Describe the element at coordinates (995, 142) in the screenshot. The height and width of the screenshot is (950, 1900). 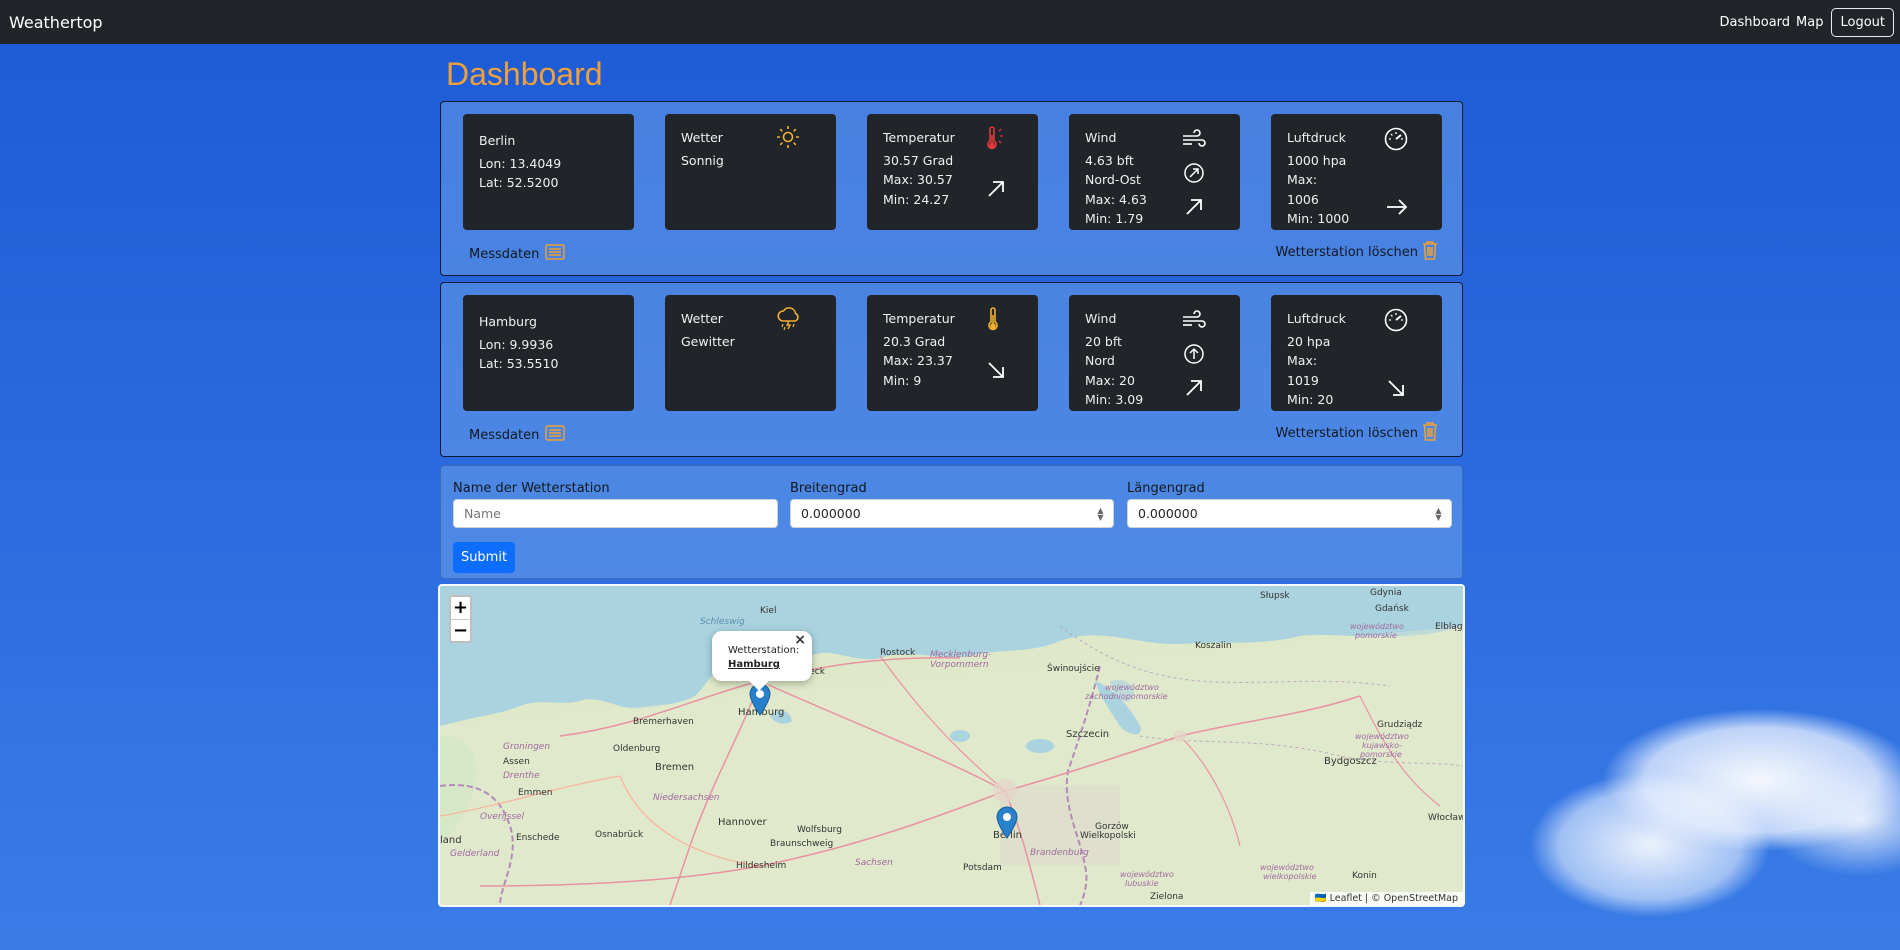
I see `thermometer-hot-icon` at that location.